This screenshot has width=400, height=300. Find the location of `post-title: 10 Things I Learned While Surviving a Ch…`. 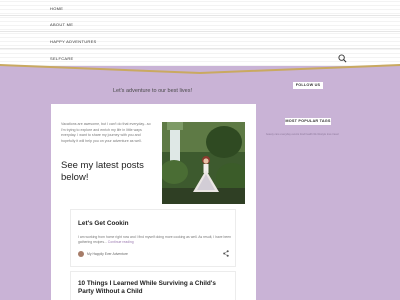

post-title: 10 Things I Learned While Surviving a Ch… is located at coordinates (153, 288).